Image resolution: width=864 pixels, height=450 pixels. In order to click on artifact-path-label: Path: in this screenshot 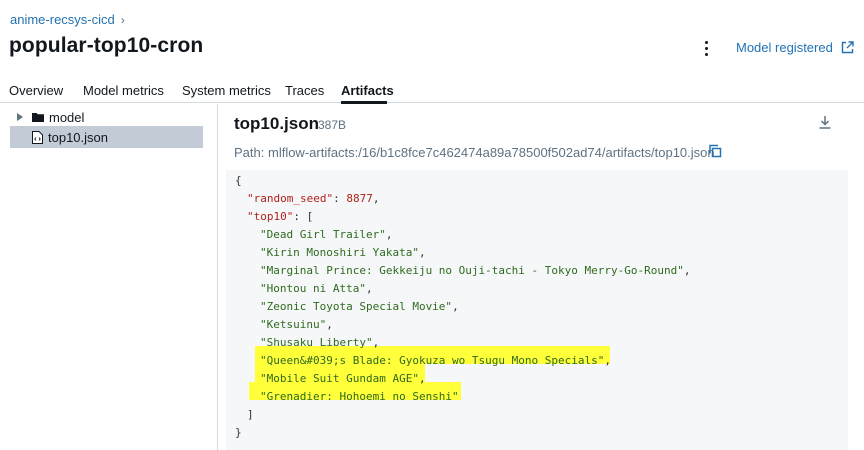, I will do `click(249, 152)`.